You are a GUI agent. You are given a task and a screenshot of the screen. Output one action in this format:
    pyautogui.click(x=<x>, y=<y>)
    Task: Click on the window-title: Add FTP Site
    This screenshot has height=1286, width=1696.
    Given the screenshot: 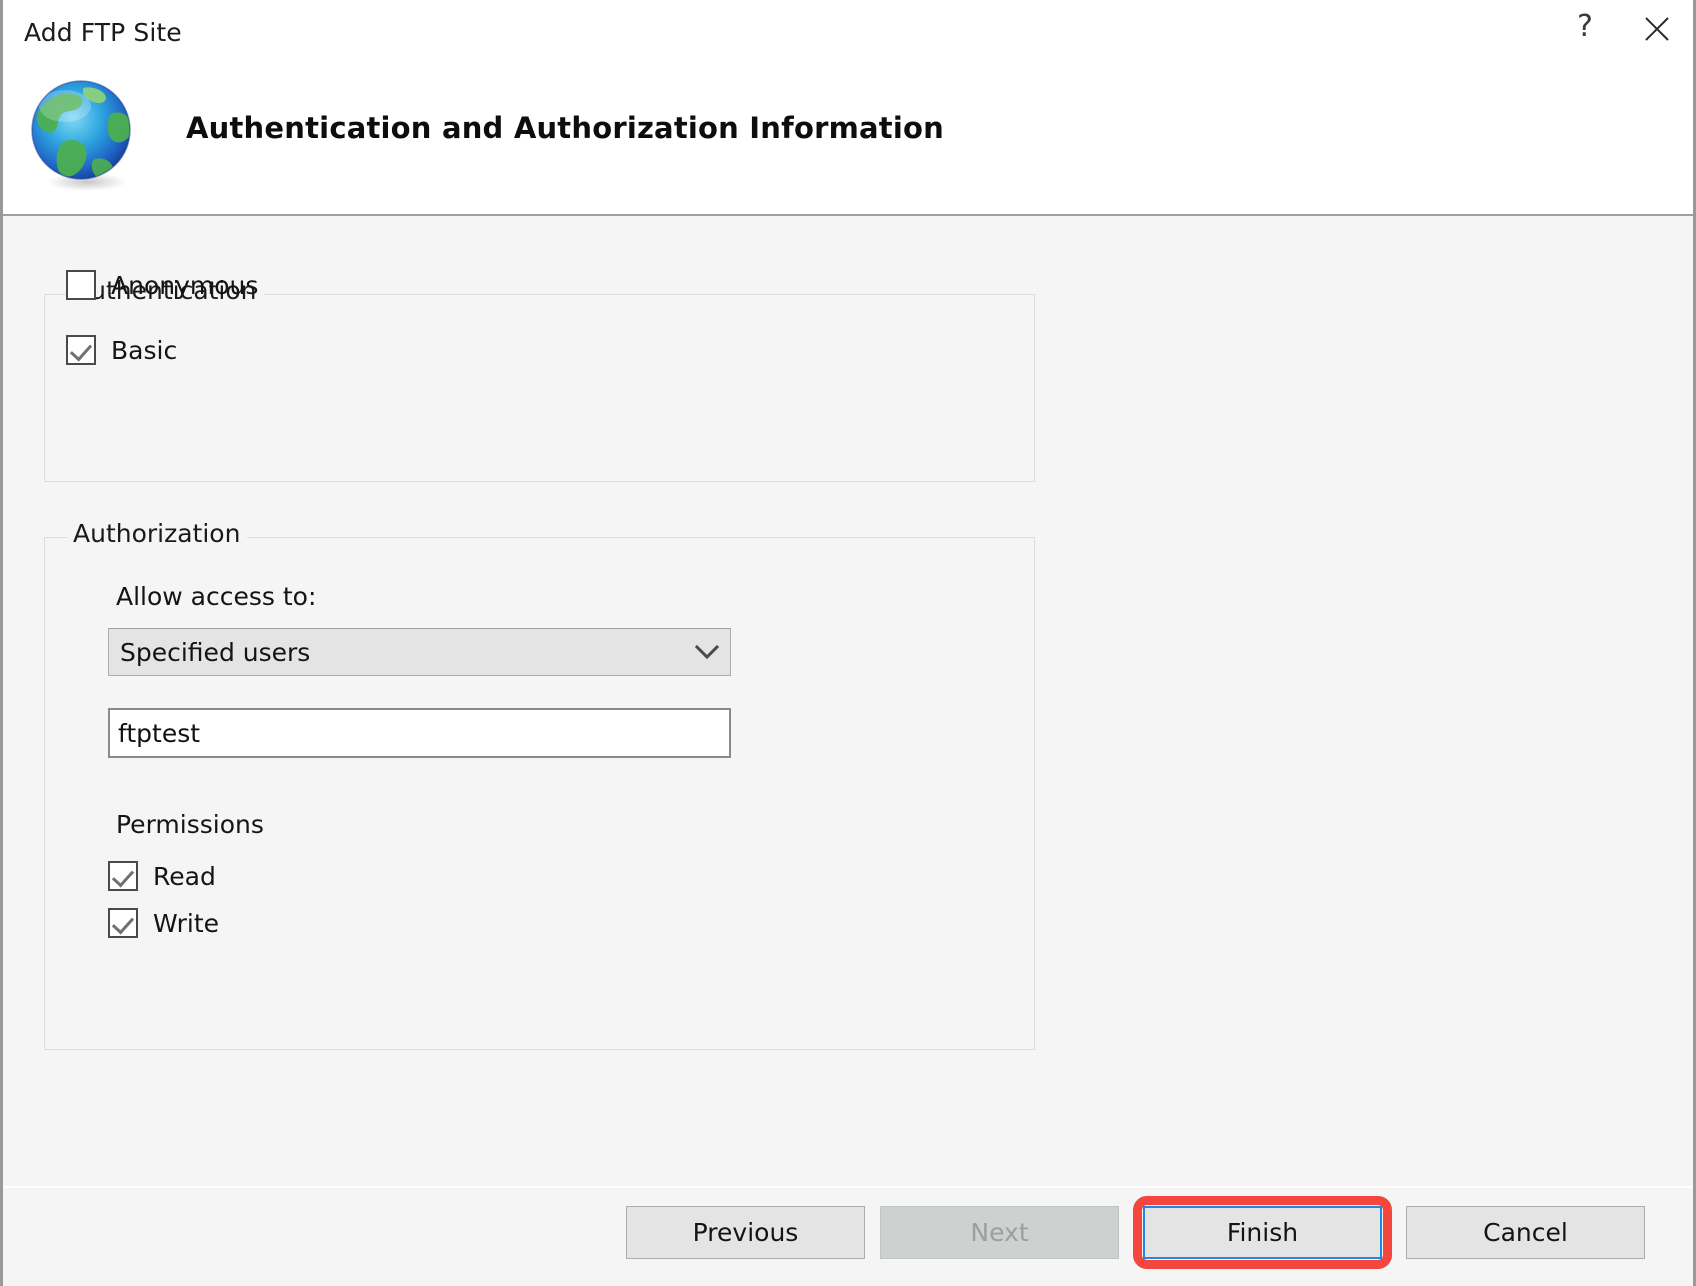 What is the action you would take?
    pyautogui.click(x=103, y=32)
    